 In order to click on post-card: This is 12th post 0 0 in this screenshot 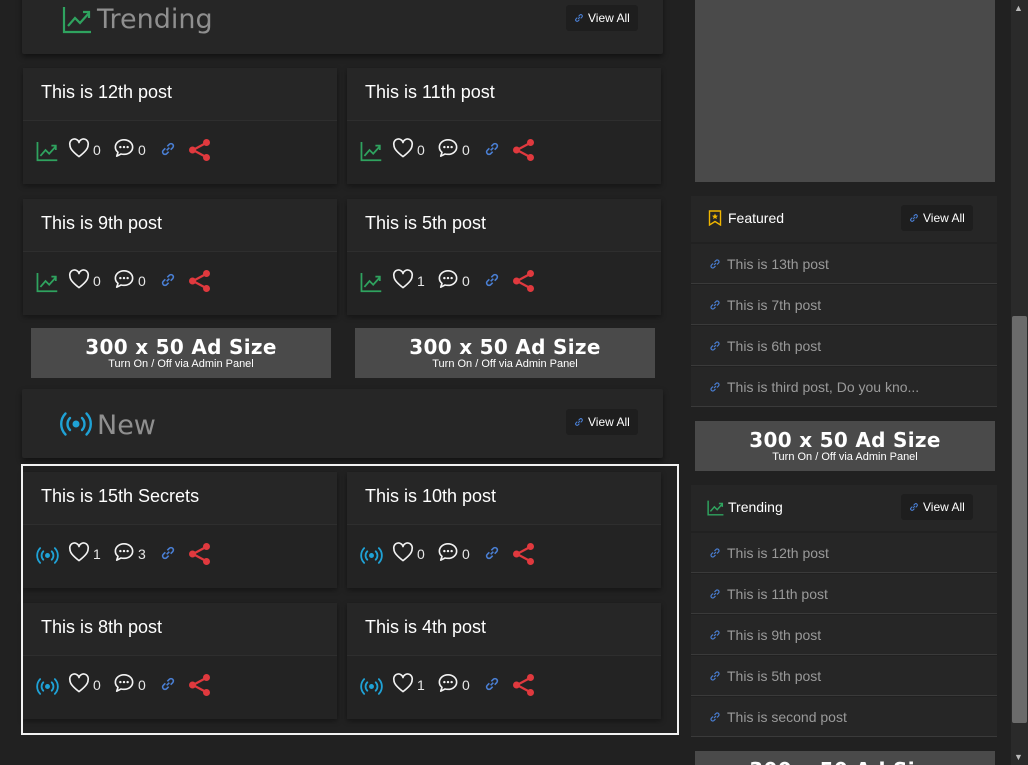, I will do `click(180, 126)`.